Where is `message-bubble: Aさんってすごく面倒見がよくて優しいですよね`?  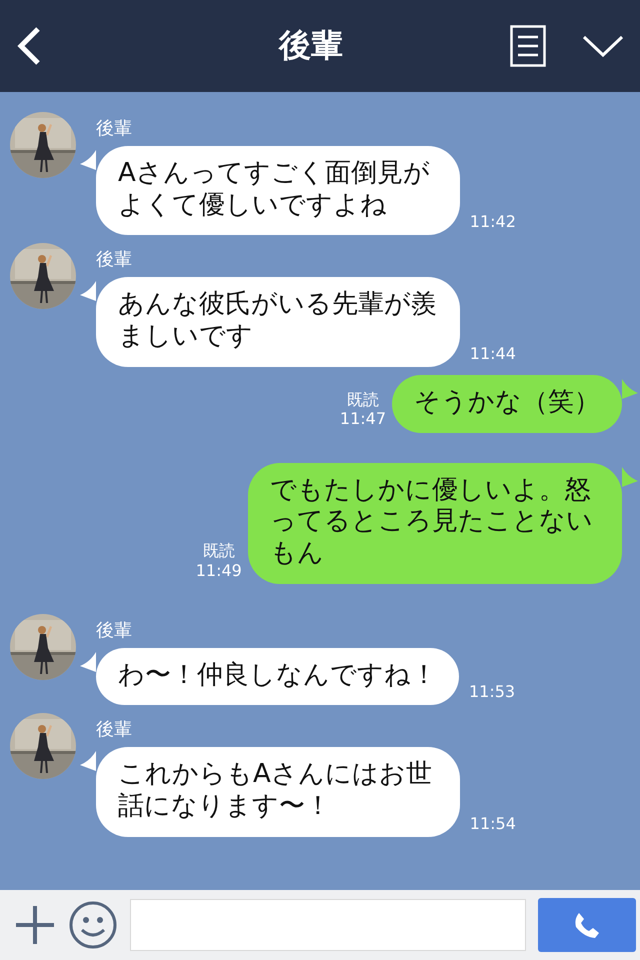
message-bubble: Aさんってすごく面倒見がよくて優しいですよね is located at coordinates (278, 191).